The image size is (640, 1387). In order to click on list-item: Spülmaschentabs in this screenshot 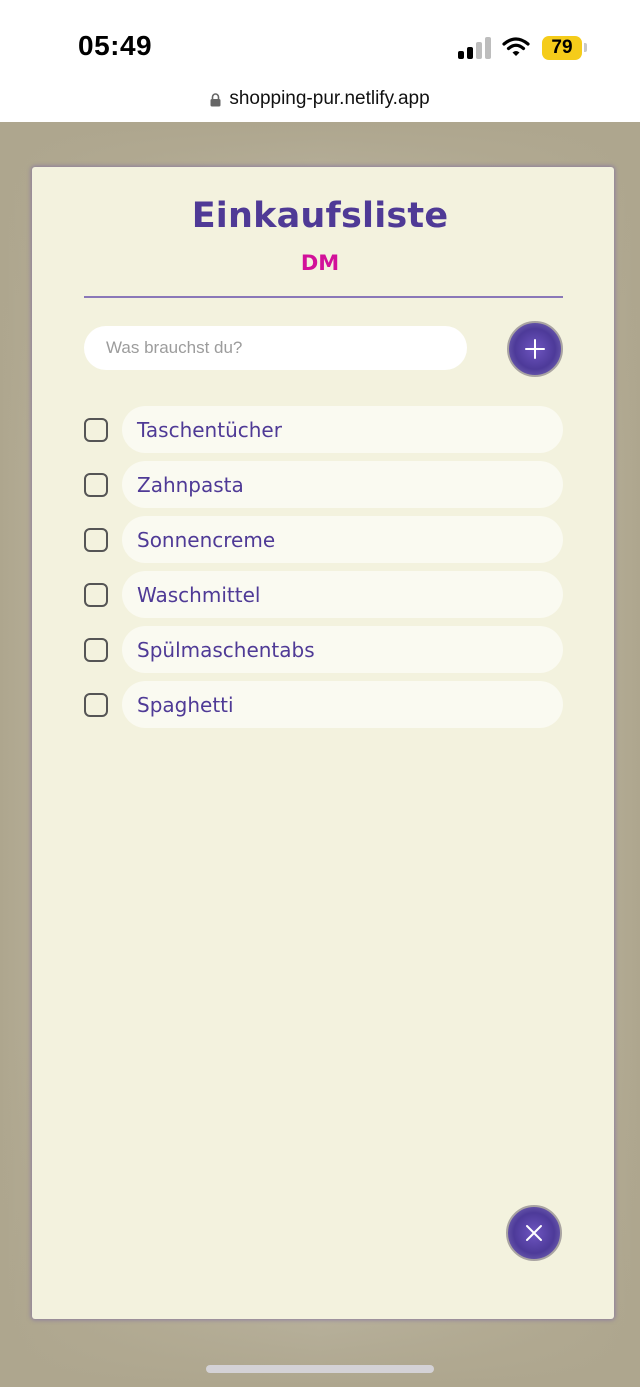, I will do `click(323, 649)`.